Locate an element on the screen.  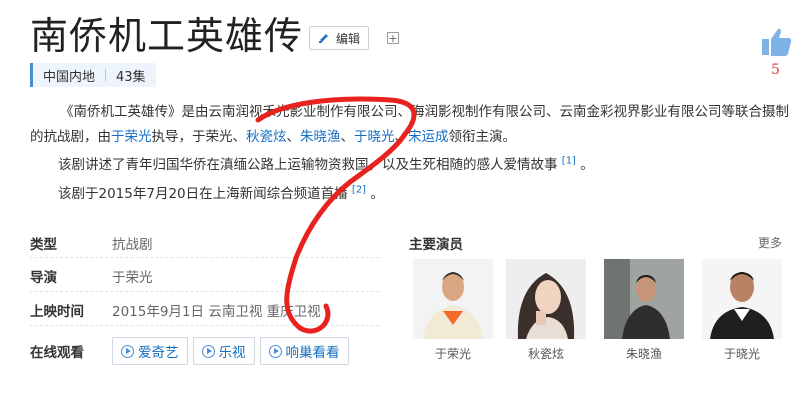
more-link: 更多 is located at coordinates (770, 242).